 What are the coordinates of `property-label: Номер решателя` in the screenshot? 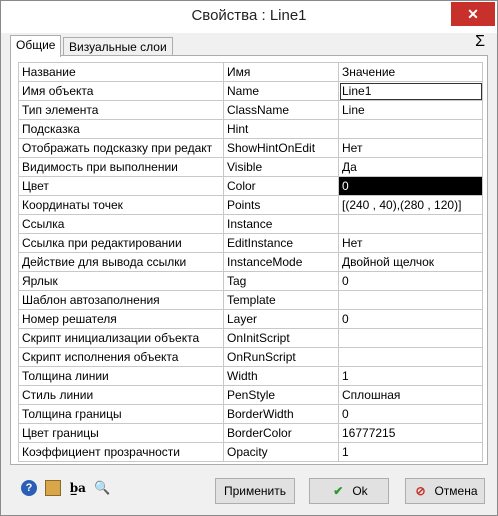 It's located at (121, 319).